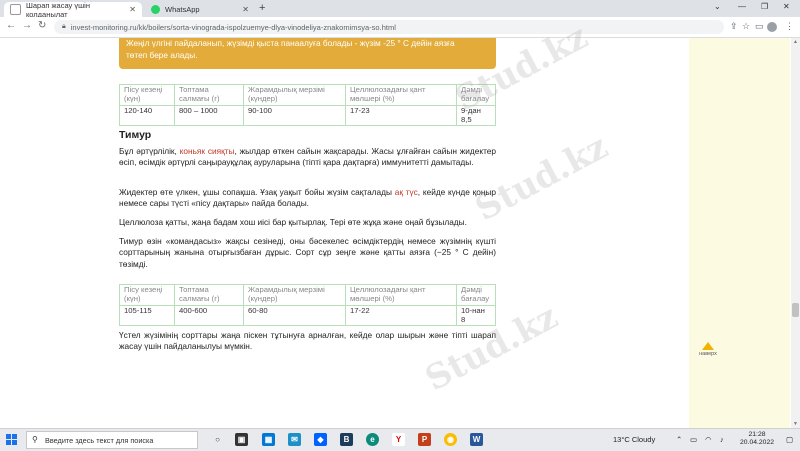 This screenshot has width=800, height=451. Describe the element at coordinates (401, 315) in the screenshot. I see `cell-sugar: 17-22` at that location.